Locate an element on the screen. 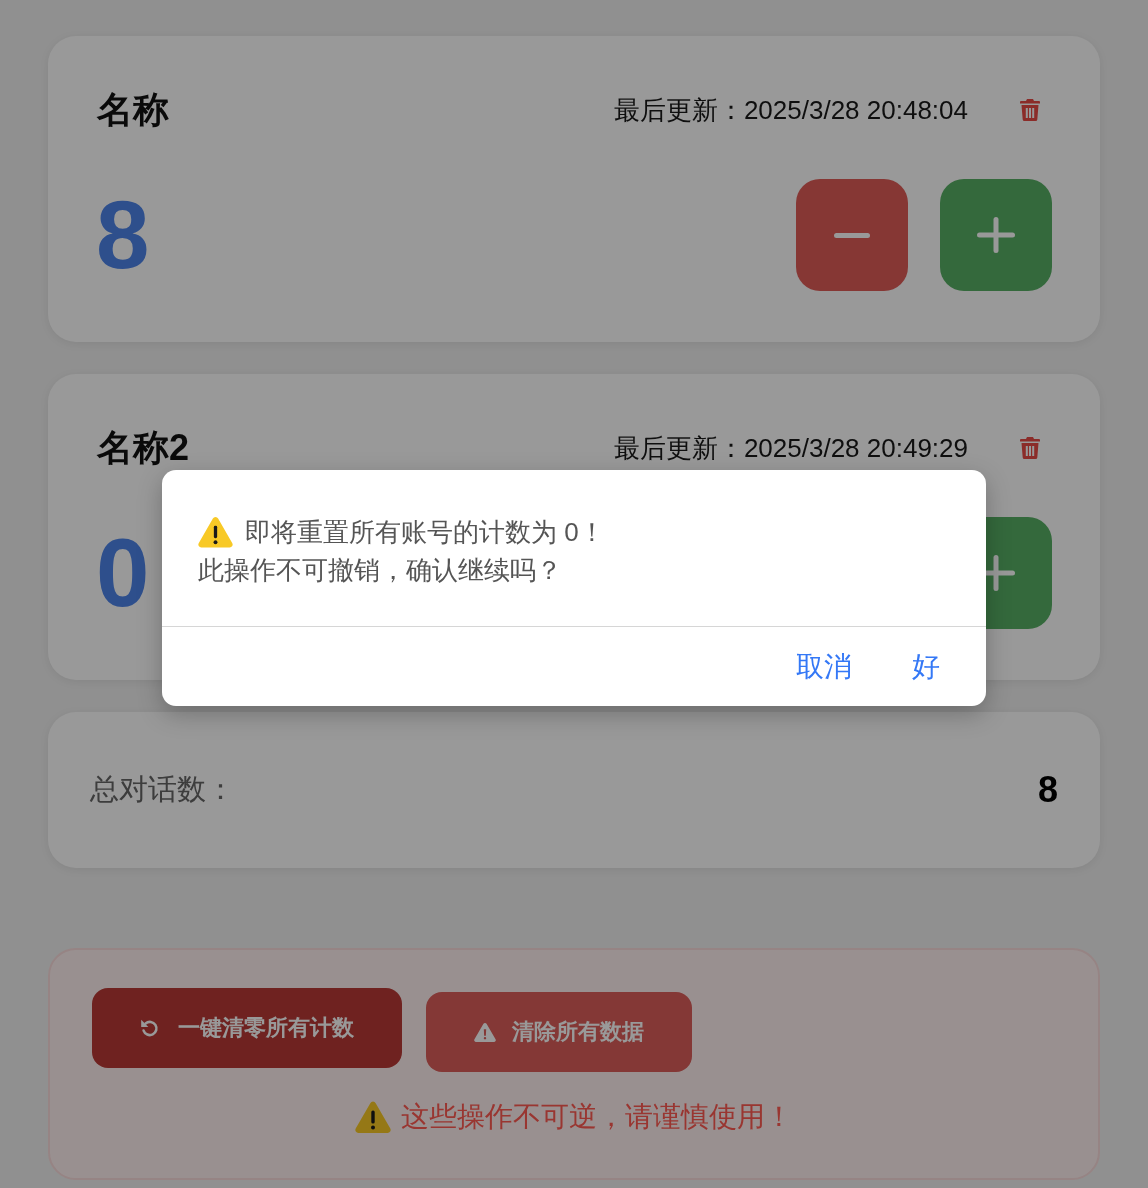  dialog-message: 即将重置所有账号的计数为 0！ is located at coordinates (425, 532).